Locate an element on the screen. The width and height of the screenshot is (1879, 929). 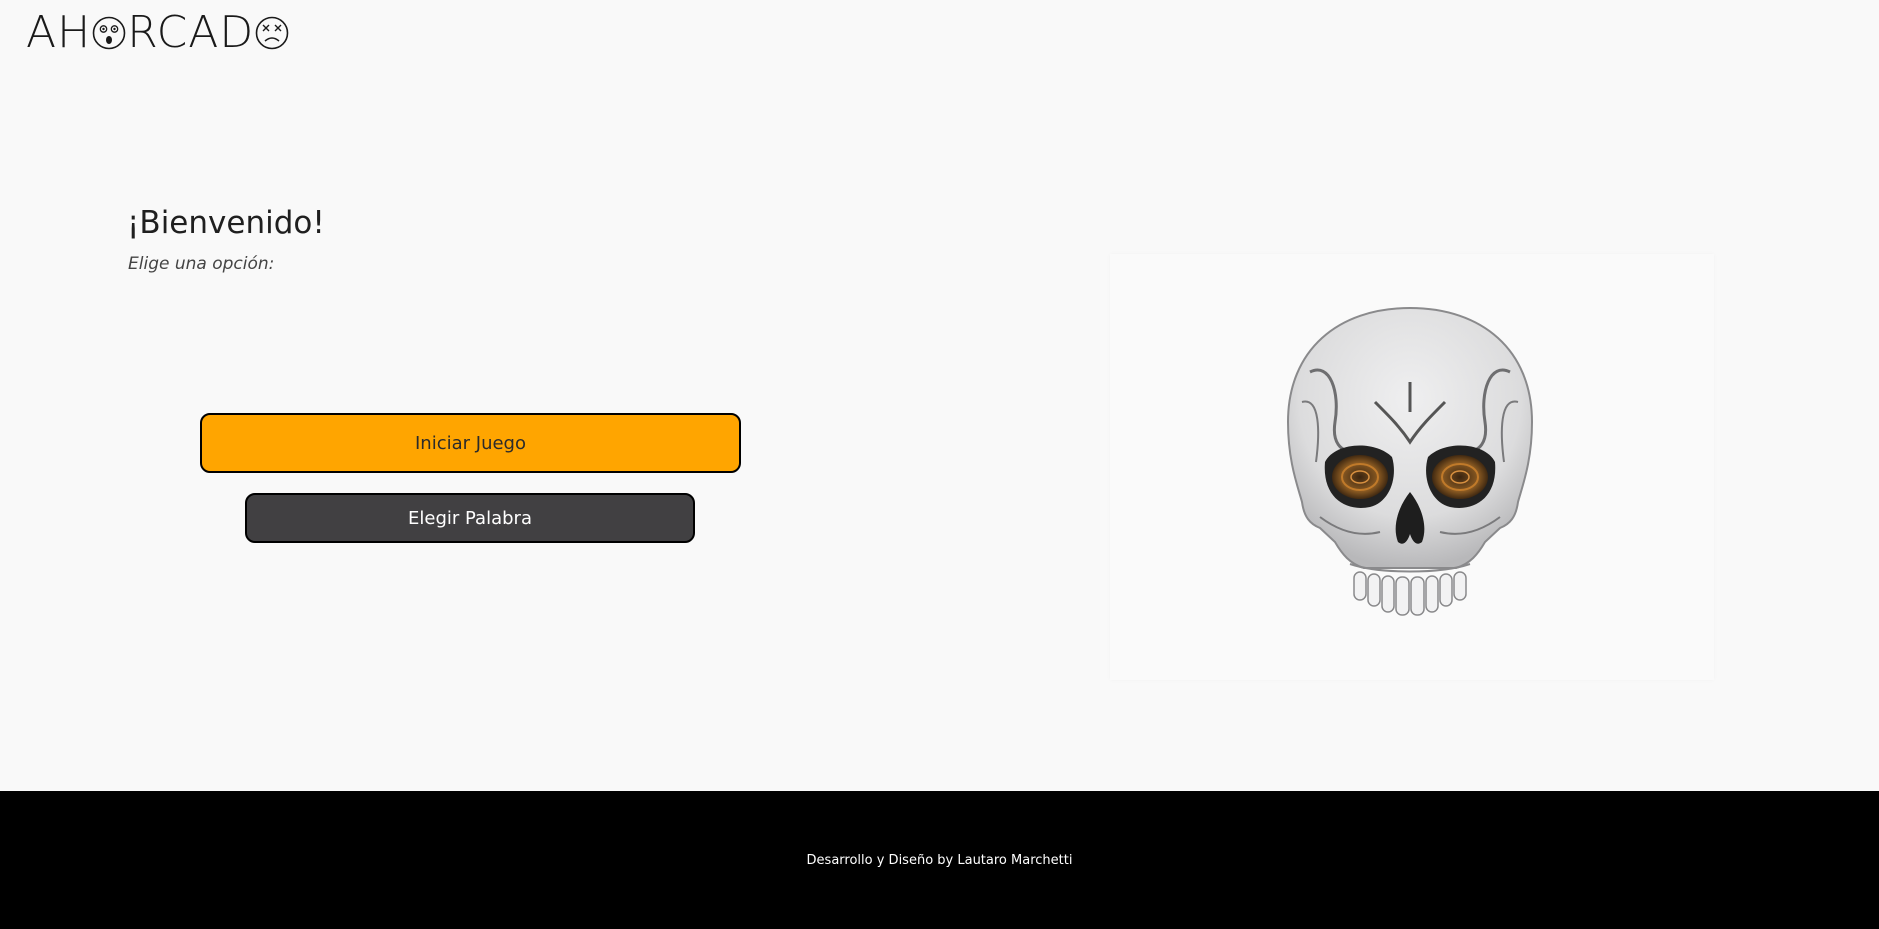
dead-face-icon is located at coordinates (272, 33).